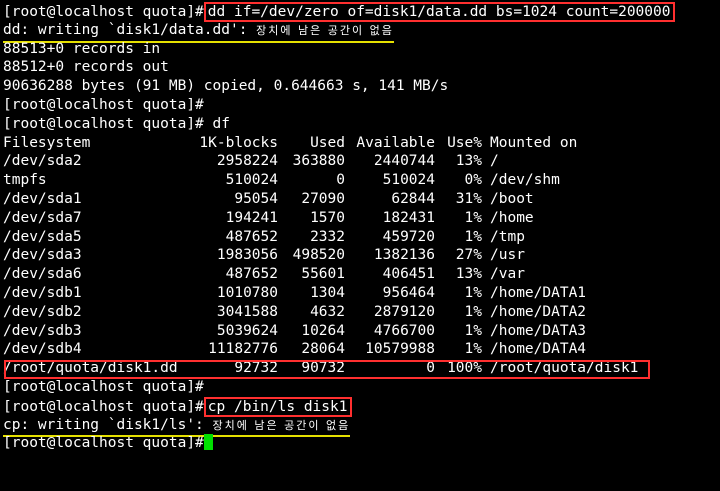  What do you see at coordinates (408, 180) in the screenshot?
I see `df-cell-available: 510024` at bounding box center [408, 180].